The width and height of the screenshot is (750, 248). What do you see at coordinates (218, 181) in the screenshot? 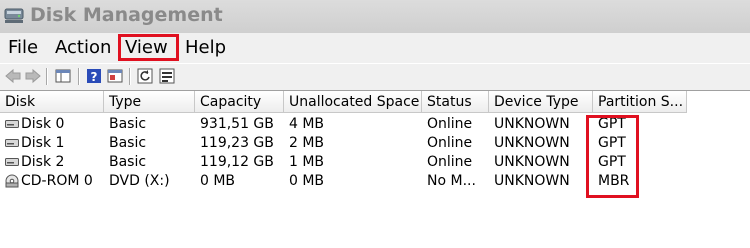
I see `cell-capacity: 0 MB` at bounding box center [218, 181].